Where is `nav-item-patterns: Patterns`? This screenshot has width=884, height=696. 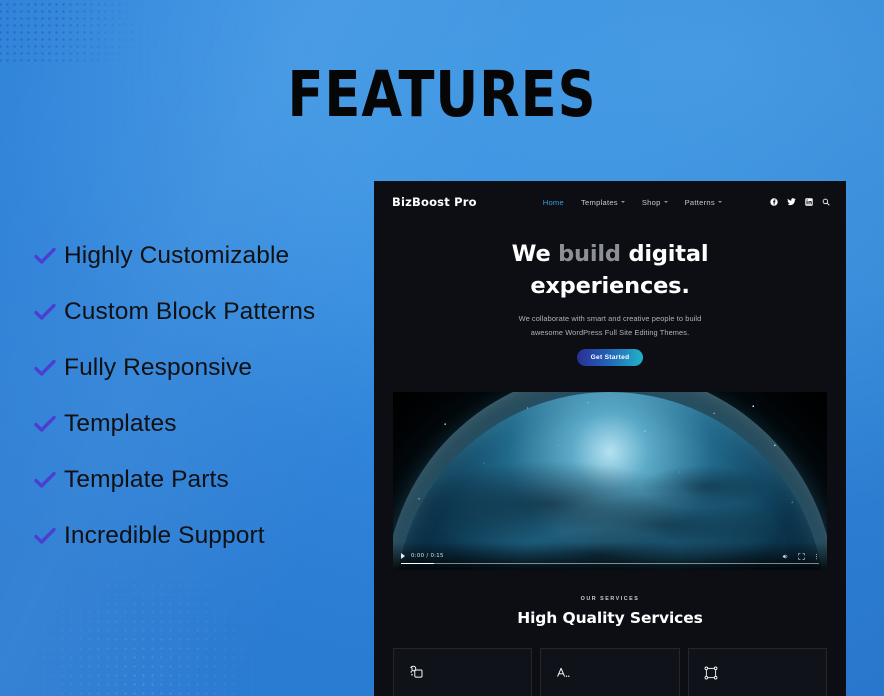
nav-item-patterns: Patterns is located at coordinates (703, 202).